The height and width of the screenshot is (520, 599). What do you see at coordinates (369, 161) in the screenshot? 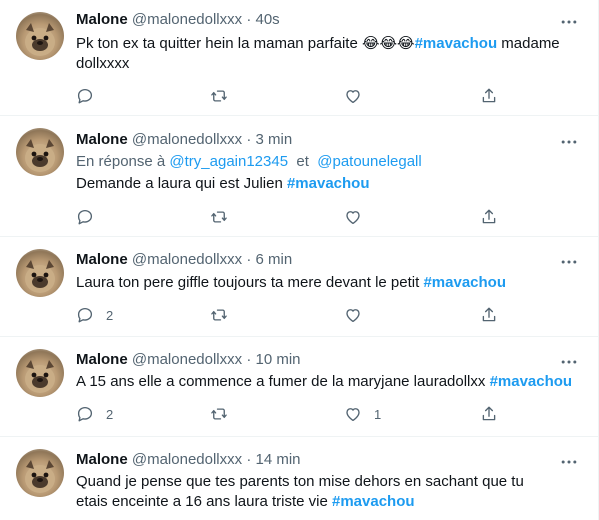
I see `mention-link: @patounelegall` at bounding box center [369, 161].